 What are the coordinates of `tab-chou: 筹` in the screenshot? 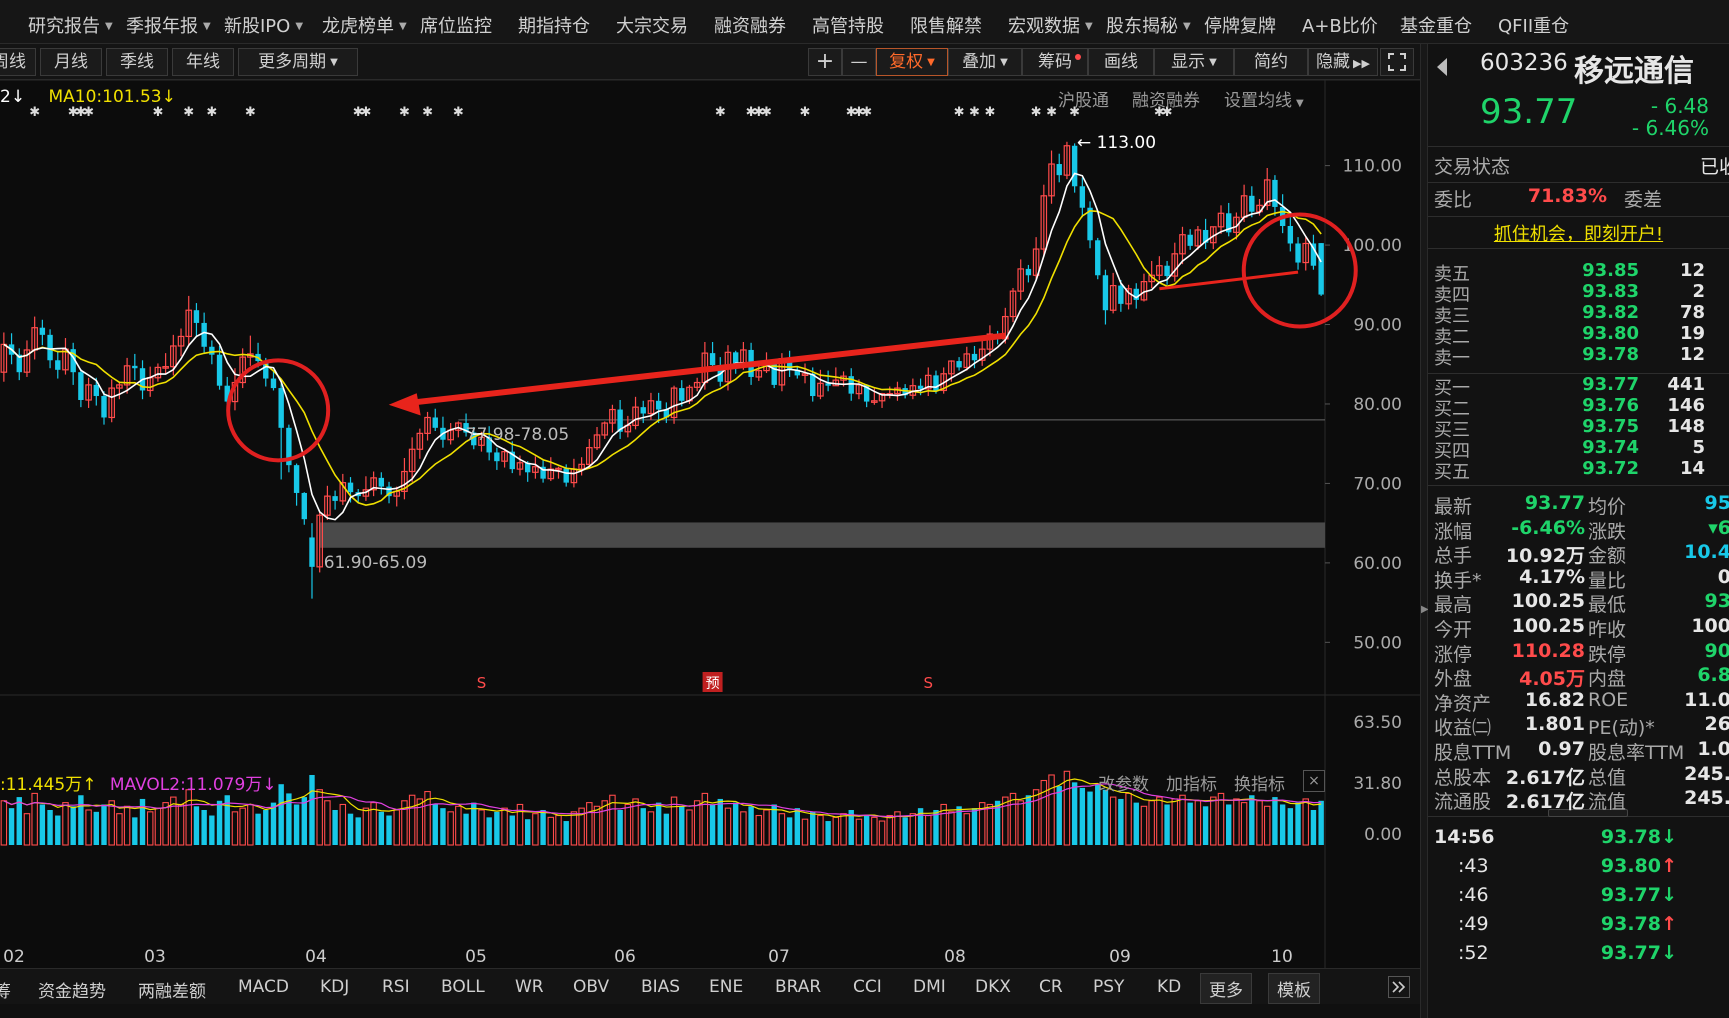 It's located at (5, 989).